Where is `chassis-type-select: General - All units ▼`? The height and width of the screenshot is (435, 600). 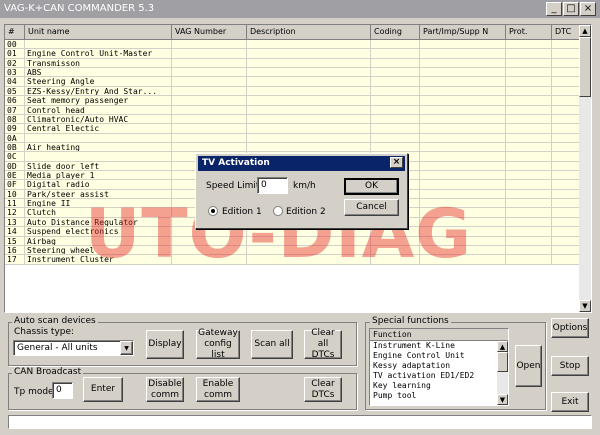 chassis-type-select: General - All units ▼ is located at coordinates (73, 348).